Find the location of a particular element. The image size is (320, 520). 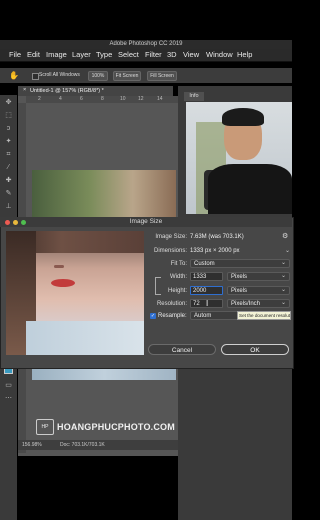

dimensions-label: Dimensions: is located at coordinates (170, 251).